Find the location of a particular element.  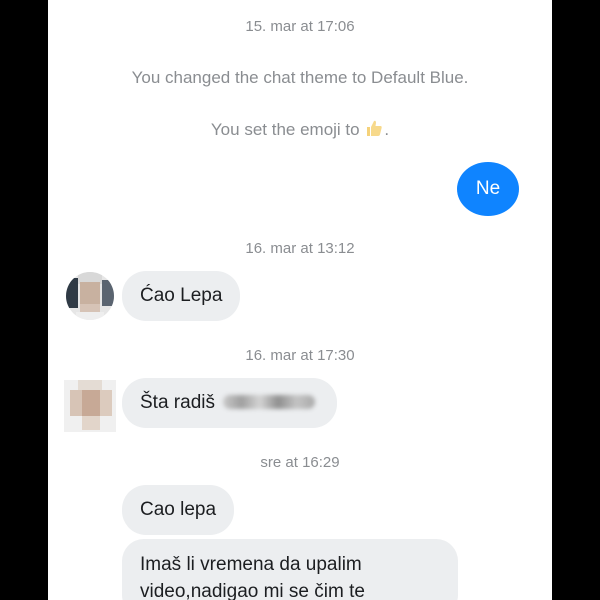

thumbs-up-icon is located at coordinates (374, 128).